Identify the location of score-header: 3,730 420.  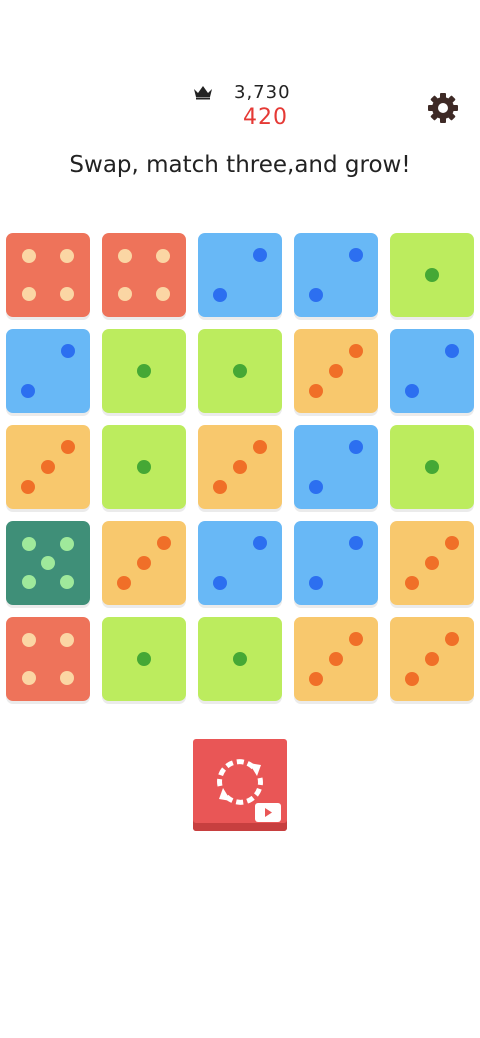
(240, 110).